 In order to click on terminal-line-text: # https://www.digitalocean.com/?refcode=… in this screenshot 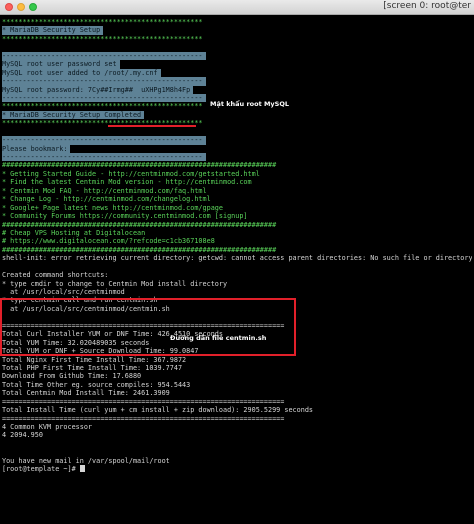, I will do `click(108, 241)`.